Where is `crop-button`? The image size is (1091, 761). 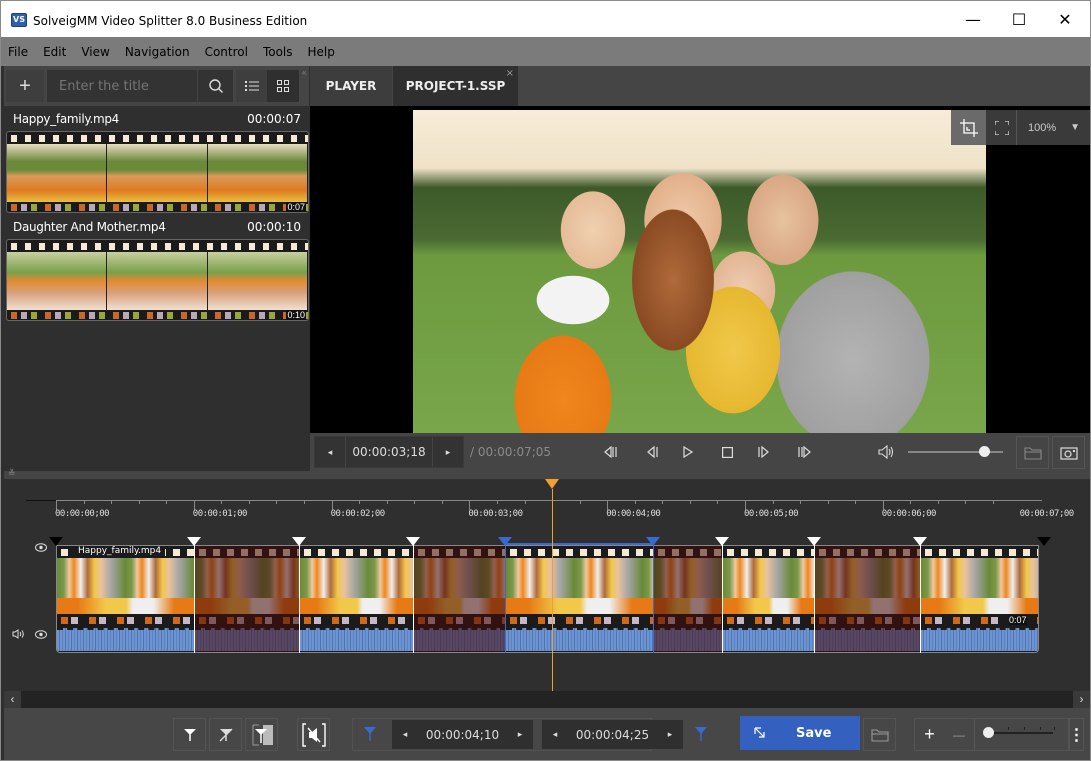
crop-button is located at coordinates (968, 127).